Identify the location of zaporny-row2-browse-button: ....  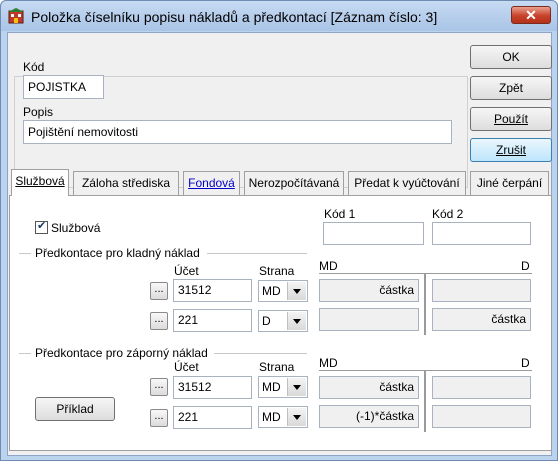
(159, 418).